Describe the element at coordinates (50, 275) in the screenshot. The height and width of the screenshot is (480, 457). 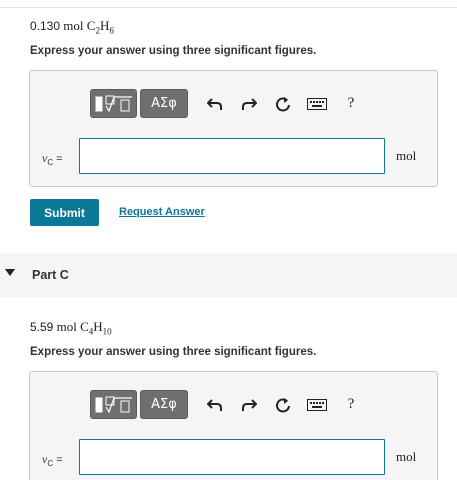
I see `part-c-title: Part C` at that location.